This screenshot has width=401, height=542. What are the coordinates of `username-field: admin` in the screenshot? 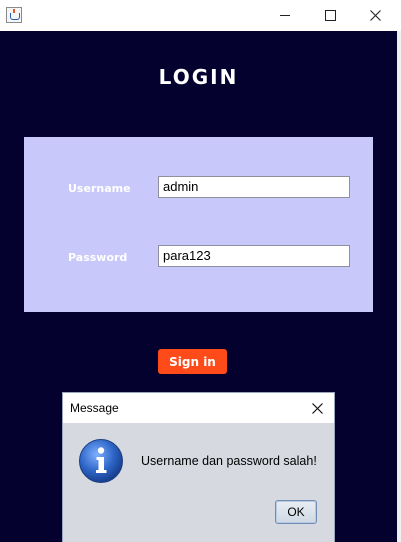 It's located at (254, 187).